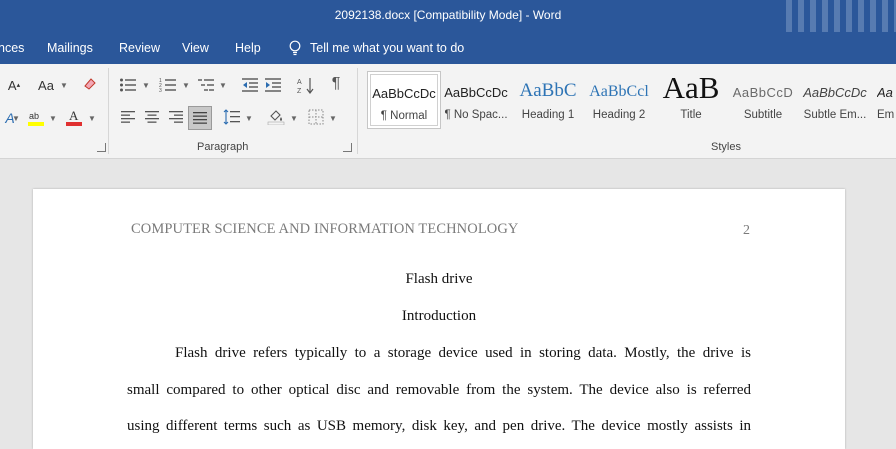 The height and width of the screenshot is (449, 896). What do you see at coordinates (548, 90) in the screenshot?
I see `style-preview: AaBbC` at bounding box center [548, 90].